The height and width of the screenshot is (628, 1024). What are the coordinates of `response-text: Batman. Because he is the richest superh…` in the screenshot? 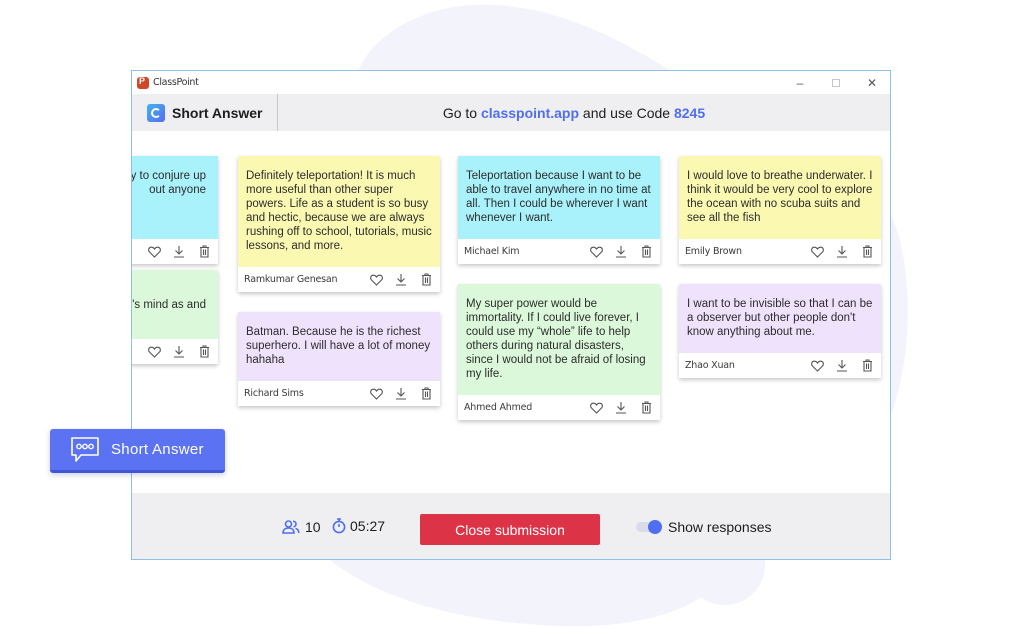 It's located at (338, 346).